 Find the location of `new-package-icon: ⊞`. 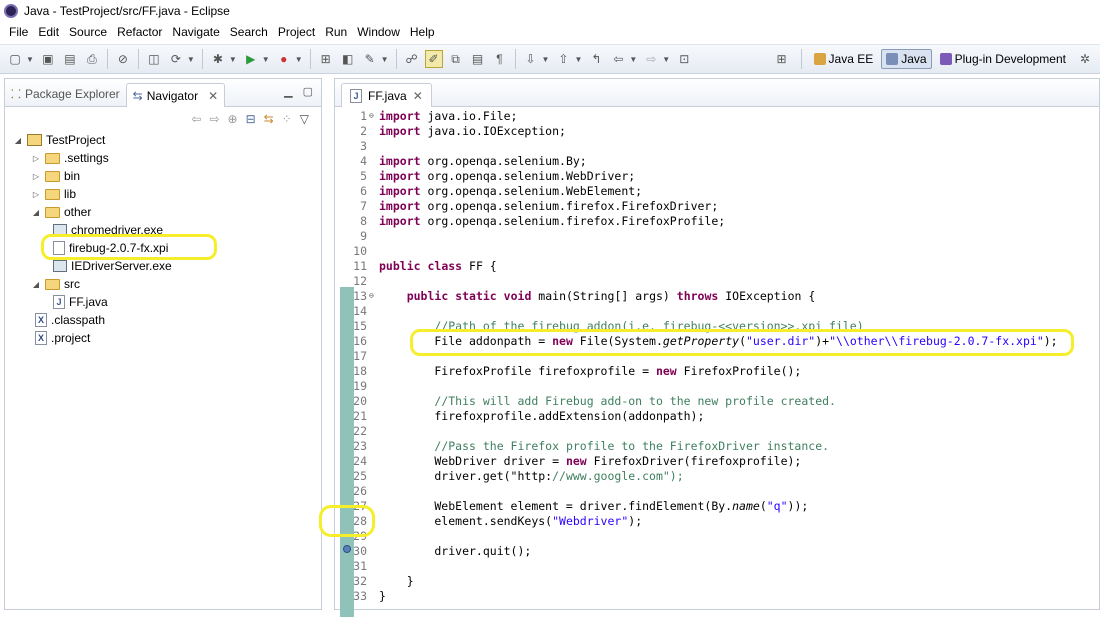

new-package-icon: ⊞ is located at coordinates (326, 59).